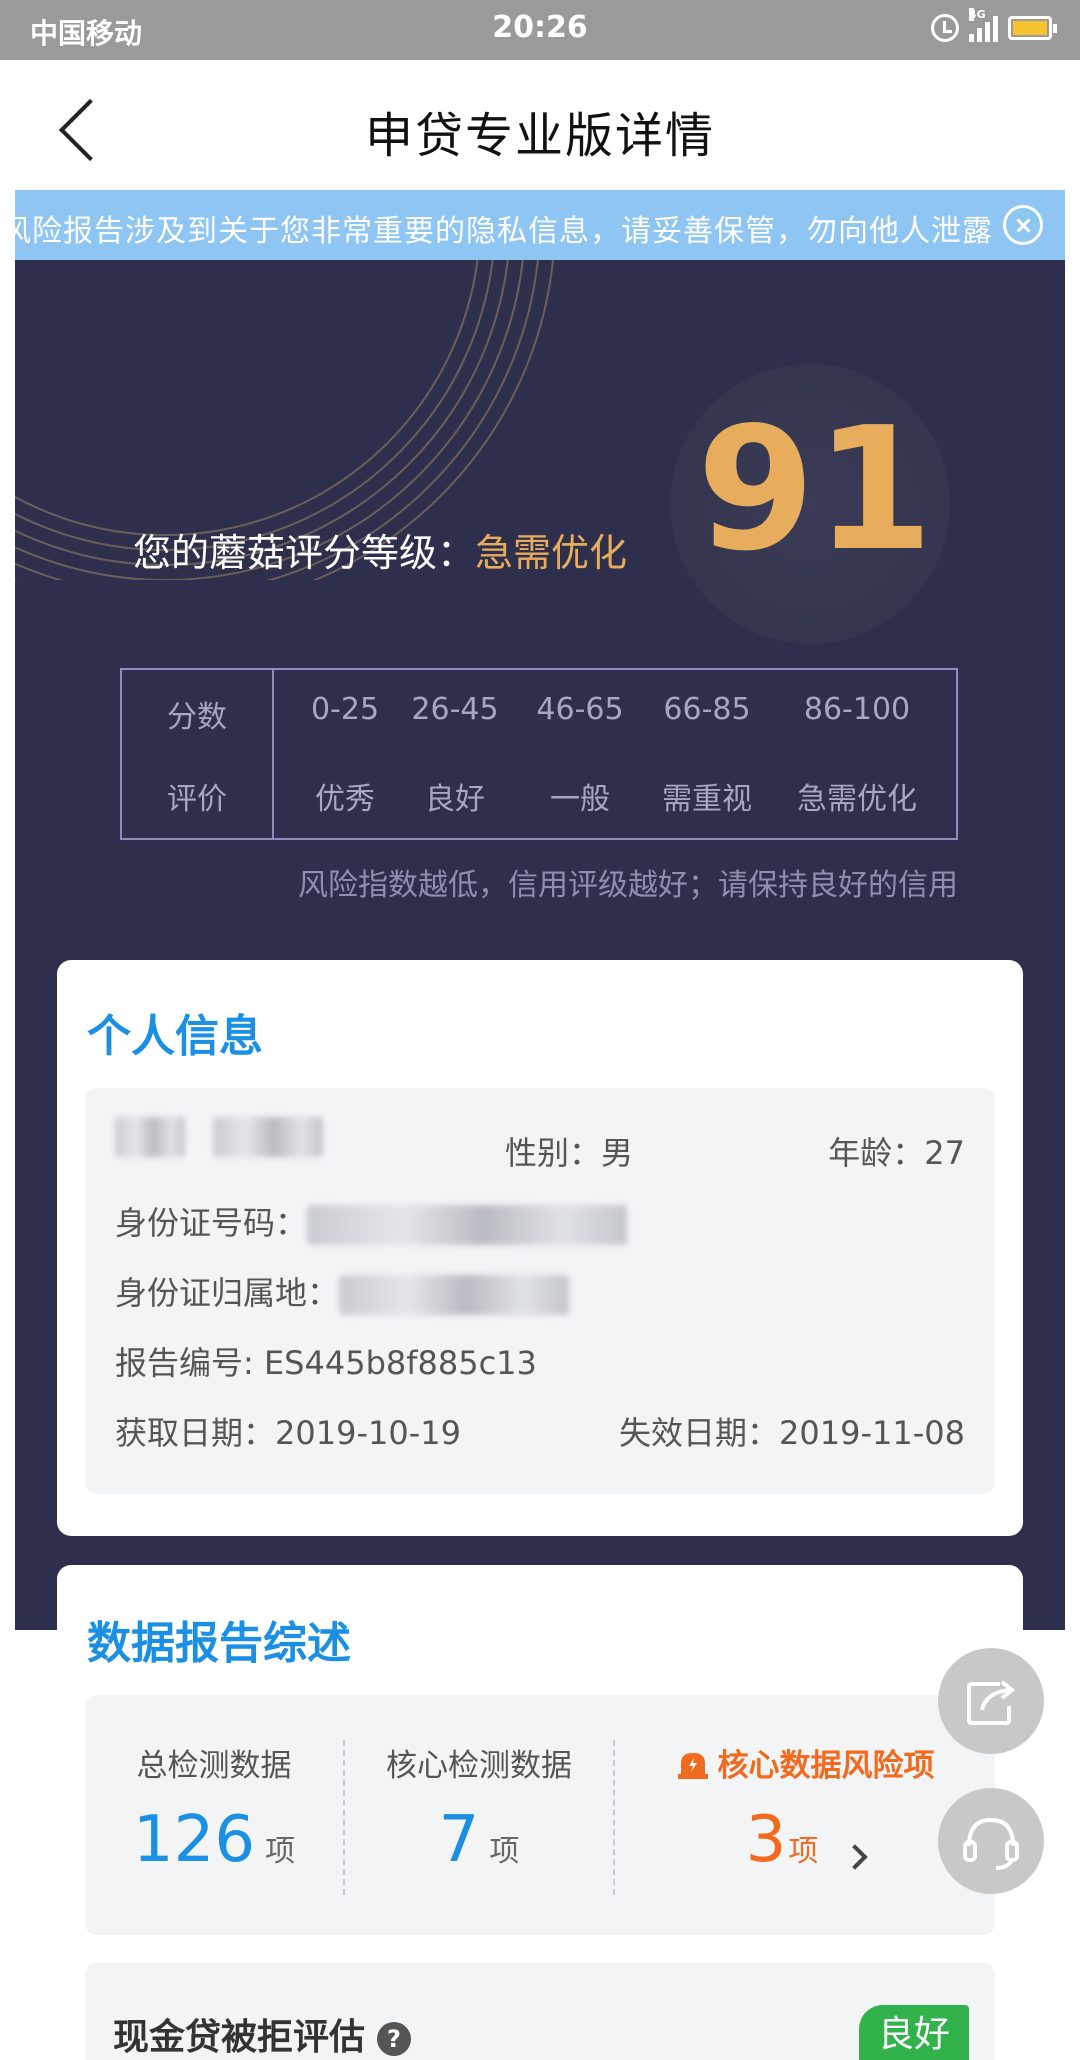 The image size is (1080, 2060). Describe the element at coordinates (580, 799) in the screenshot. I see `grade-rating: 一般` at that location.